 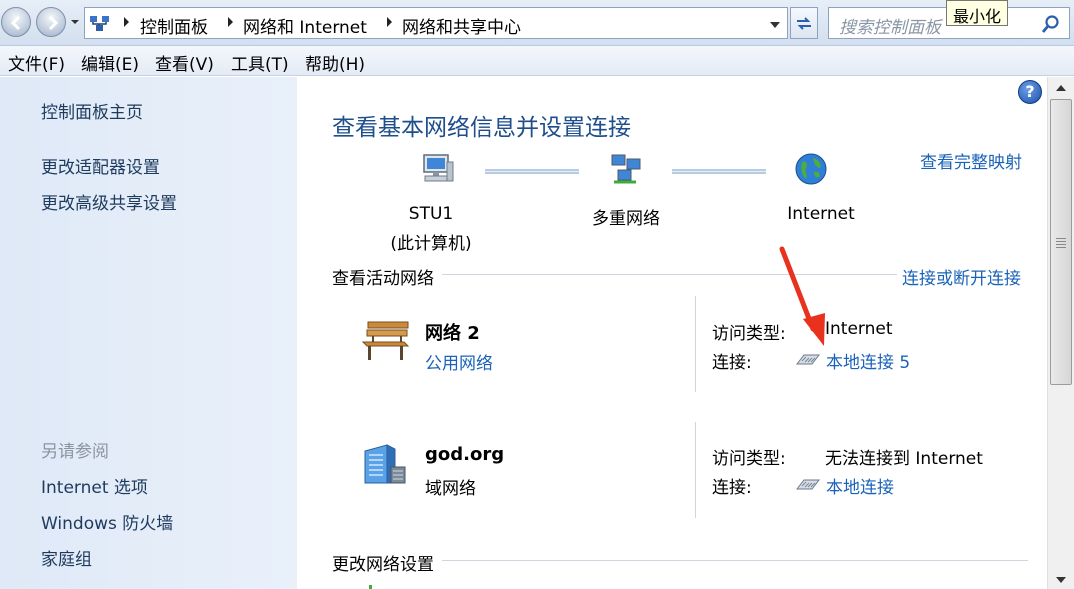 I want to click on refresh-icon, so click(x=804, y=23).